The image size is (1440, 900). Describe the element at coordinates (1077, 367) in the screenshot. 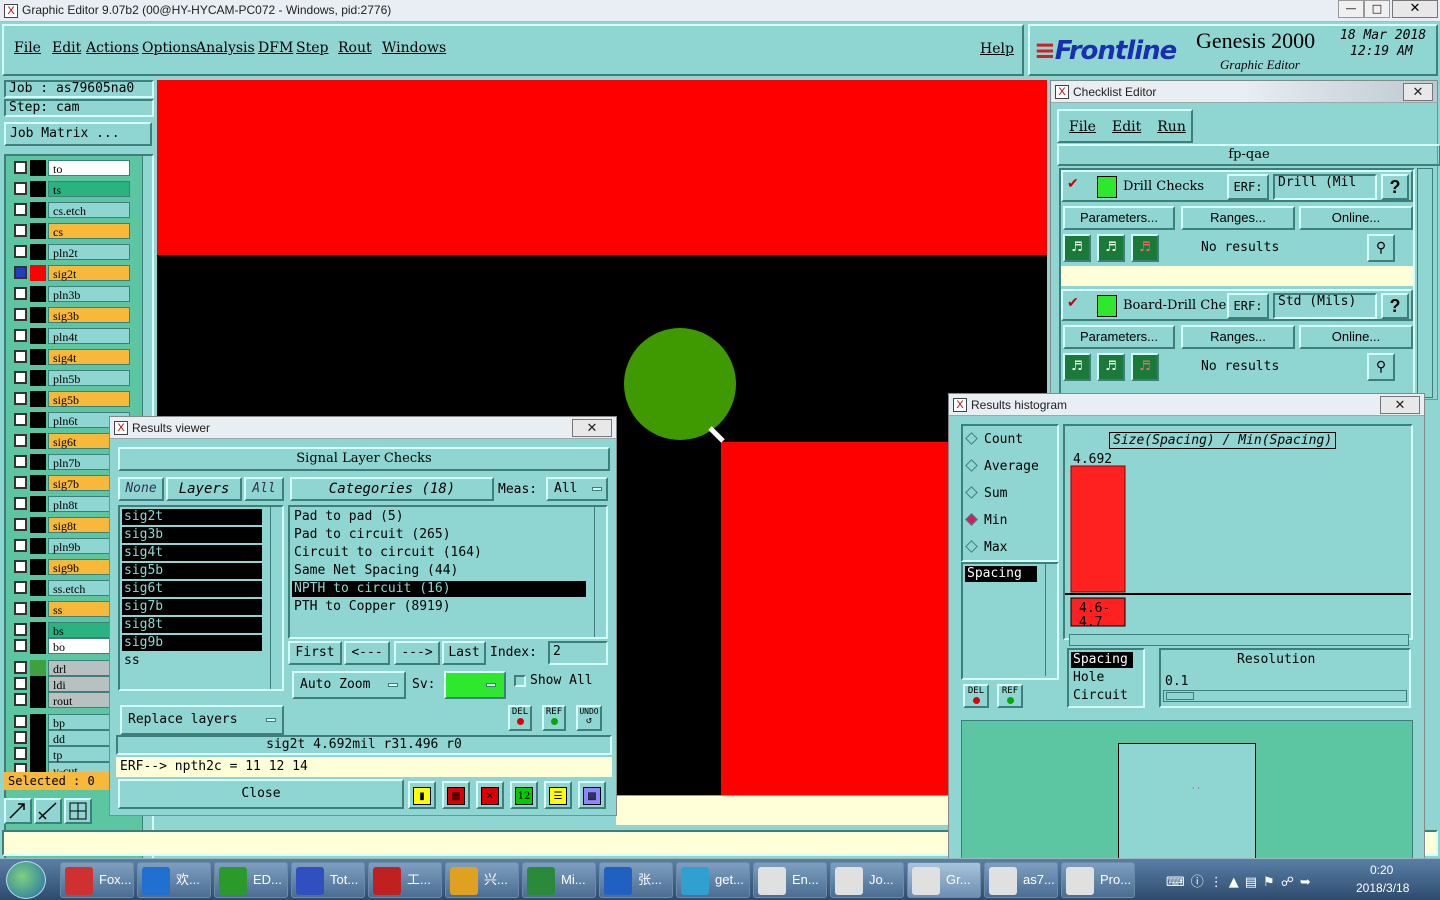

I see `run-check-icon: ♬` at that location.